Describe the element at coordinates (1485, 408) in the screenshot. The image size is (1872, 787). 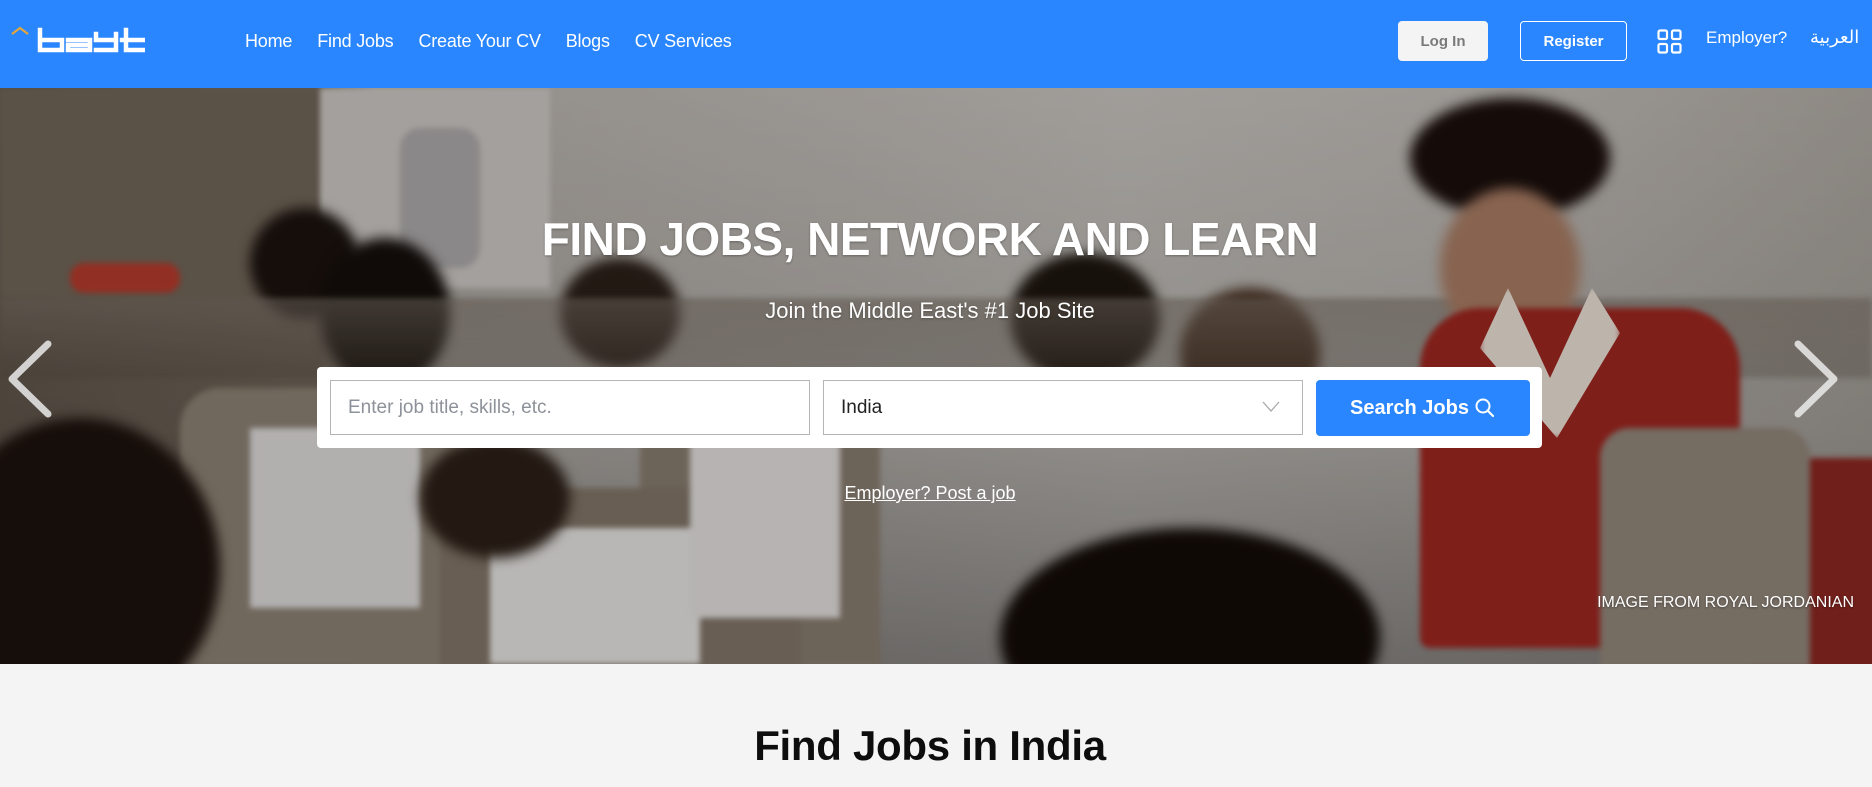
I see `search-icon` at that location.